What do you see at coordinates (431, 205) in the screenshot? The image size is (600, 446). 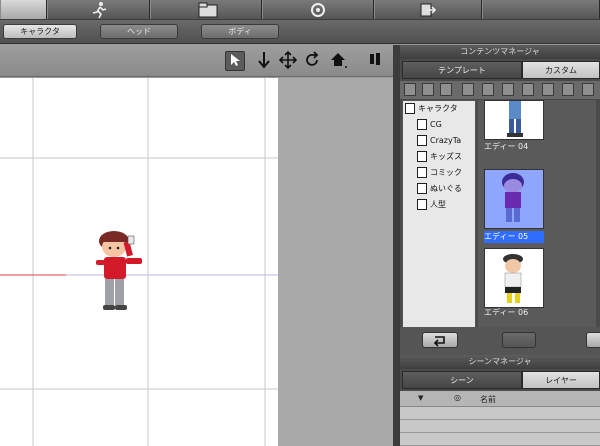 I see `tree-item: 人型` at bounding box center [431, 205].